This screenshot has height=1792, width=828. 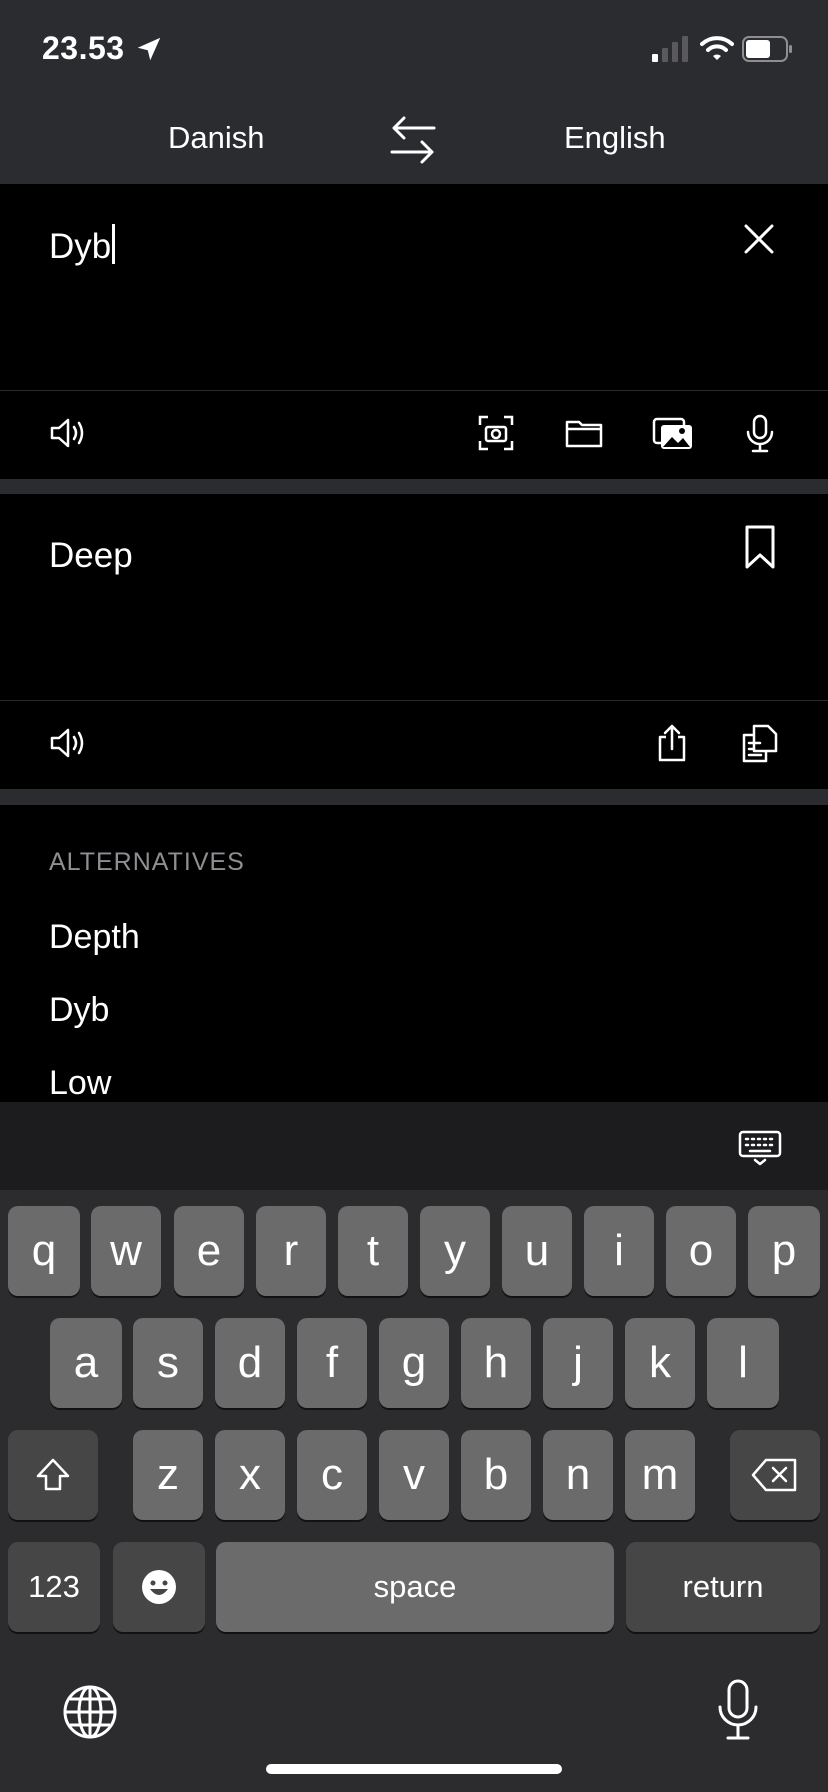 I want to click on delete-icon, so click(x=774, y=1475).